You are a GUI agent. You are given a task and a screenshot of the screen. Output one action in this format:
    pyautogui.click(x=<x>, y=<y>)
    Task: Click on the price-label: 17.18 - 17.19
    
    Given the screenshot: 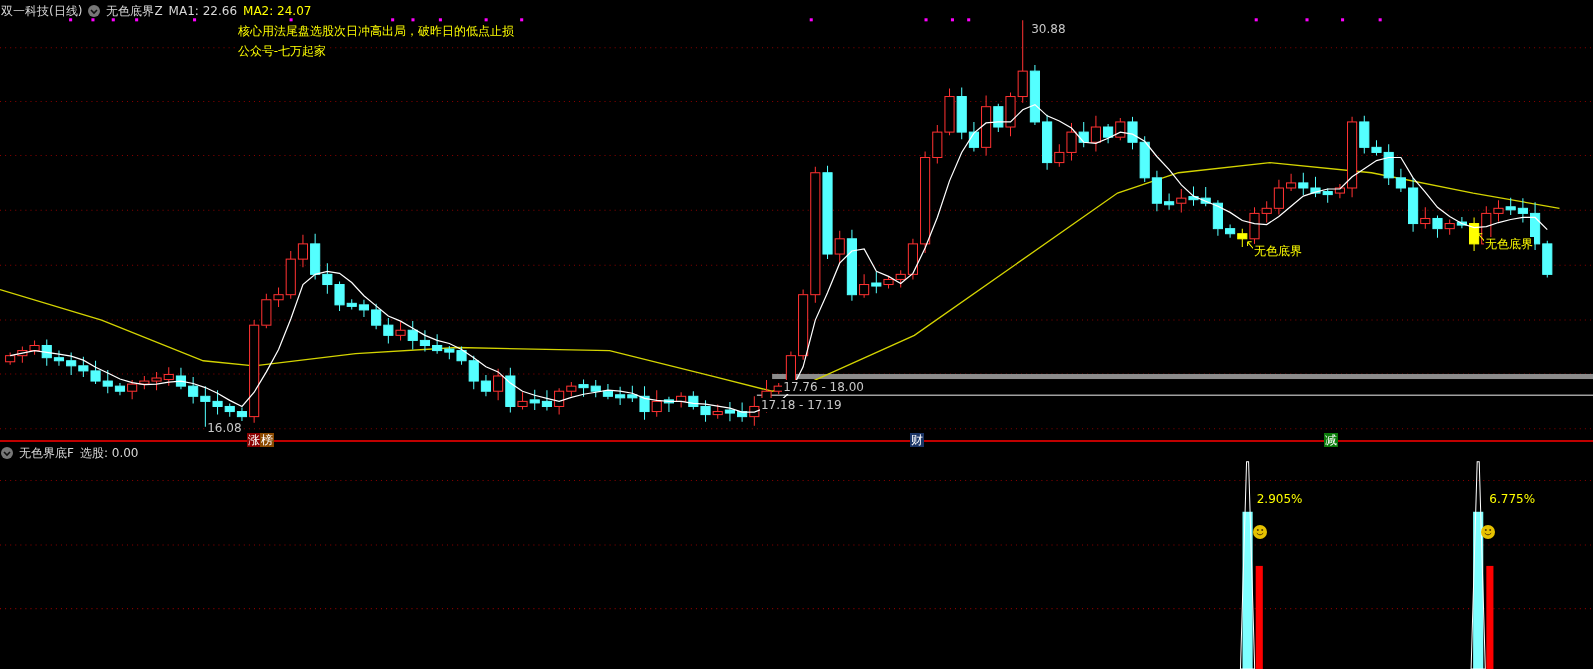 What is the action you would take?
    pyautogui.click(x=801, y=405)
    